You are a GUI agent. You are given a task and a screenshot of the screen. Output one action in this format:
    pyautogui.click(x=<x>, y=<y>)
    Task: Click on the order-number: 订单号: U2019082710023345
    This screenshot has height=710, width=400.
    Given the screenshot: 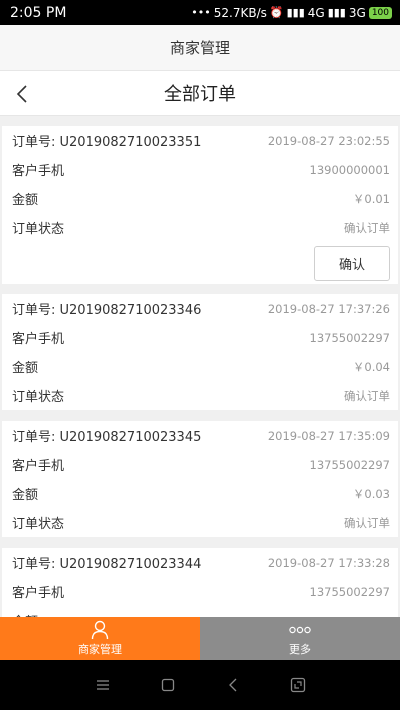 What is the action you would take?
    pyautogui.click(x=106, y=435)
    